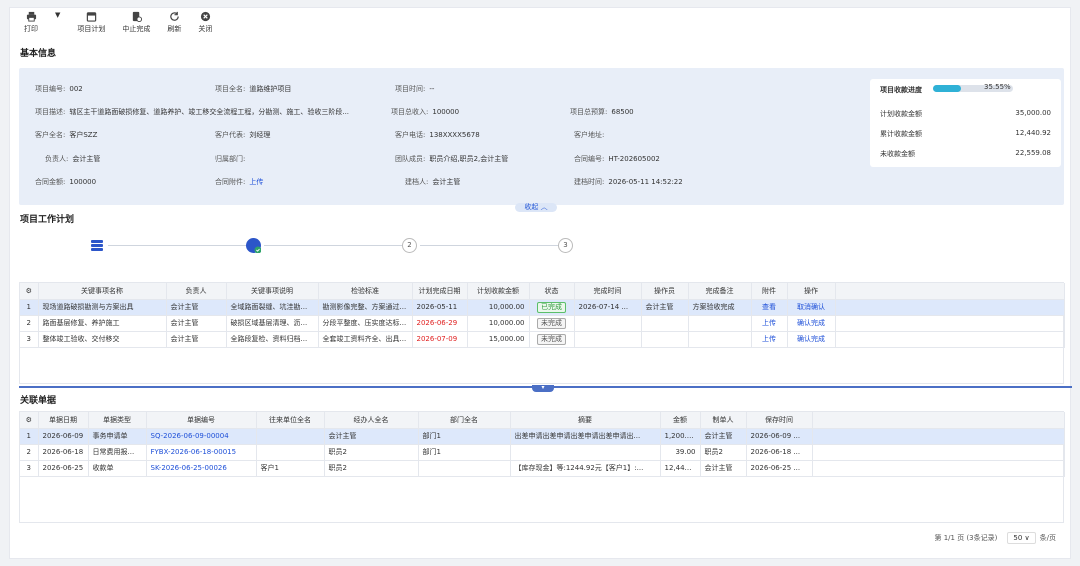 This screenshot has width=1080, height=566. I want to click on project-budget-field: 项目总预算: 68500, so click(602, 112).